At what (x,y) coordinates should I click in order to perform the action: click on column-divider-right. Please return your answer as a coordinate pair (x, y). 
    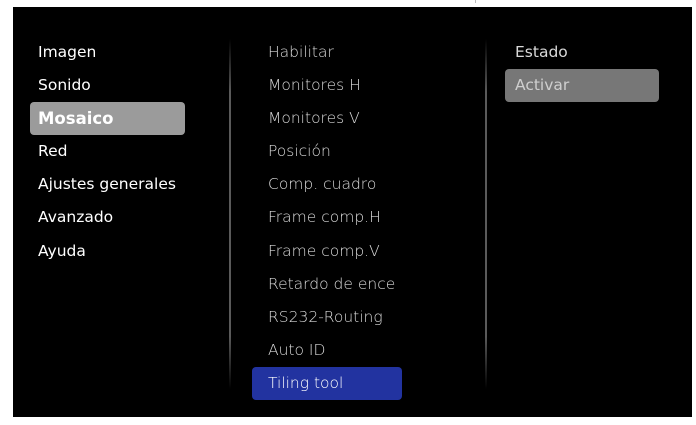
    Looking at the image, I should click on (486, 214).